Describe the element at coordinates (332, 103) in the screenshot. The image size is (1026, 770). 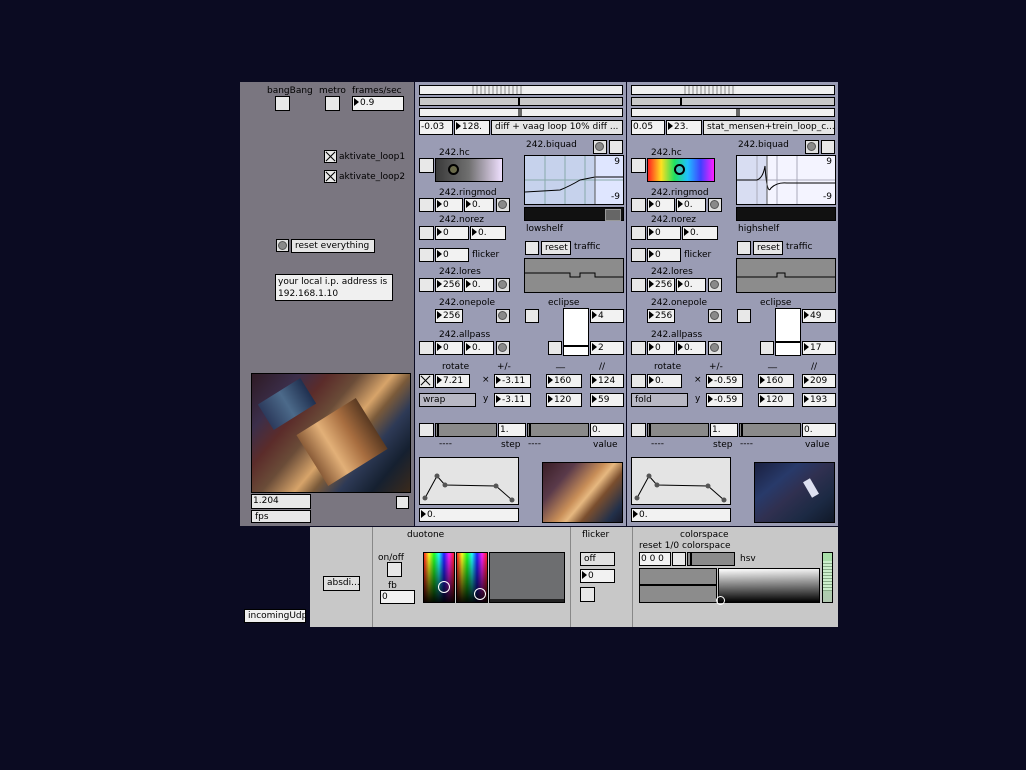
I see `metro-toggle` at that location.